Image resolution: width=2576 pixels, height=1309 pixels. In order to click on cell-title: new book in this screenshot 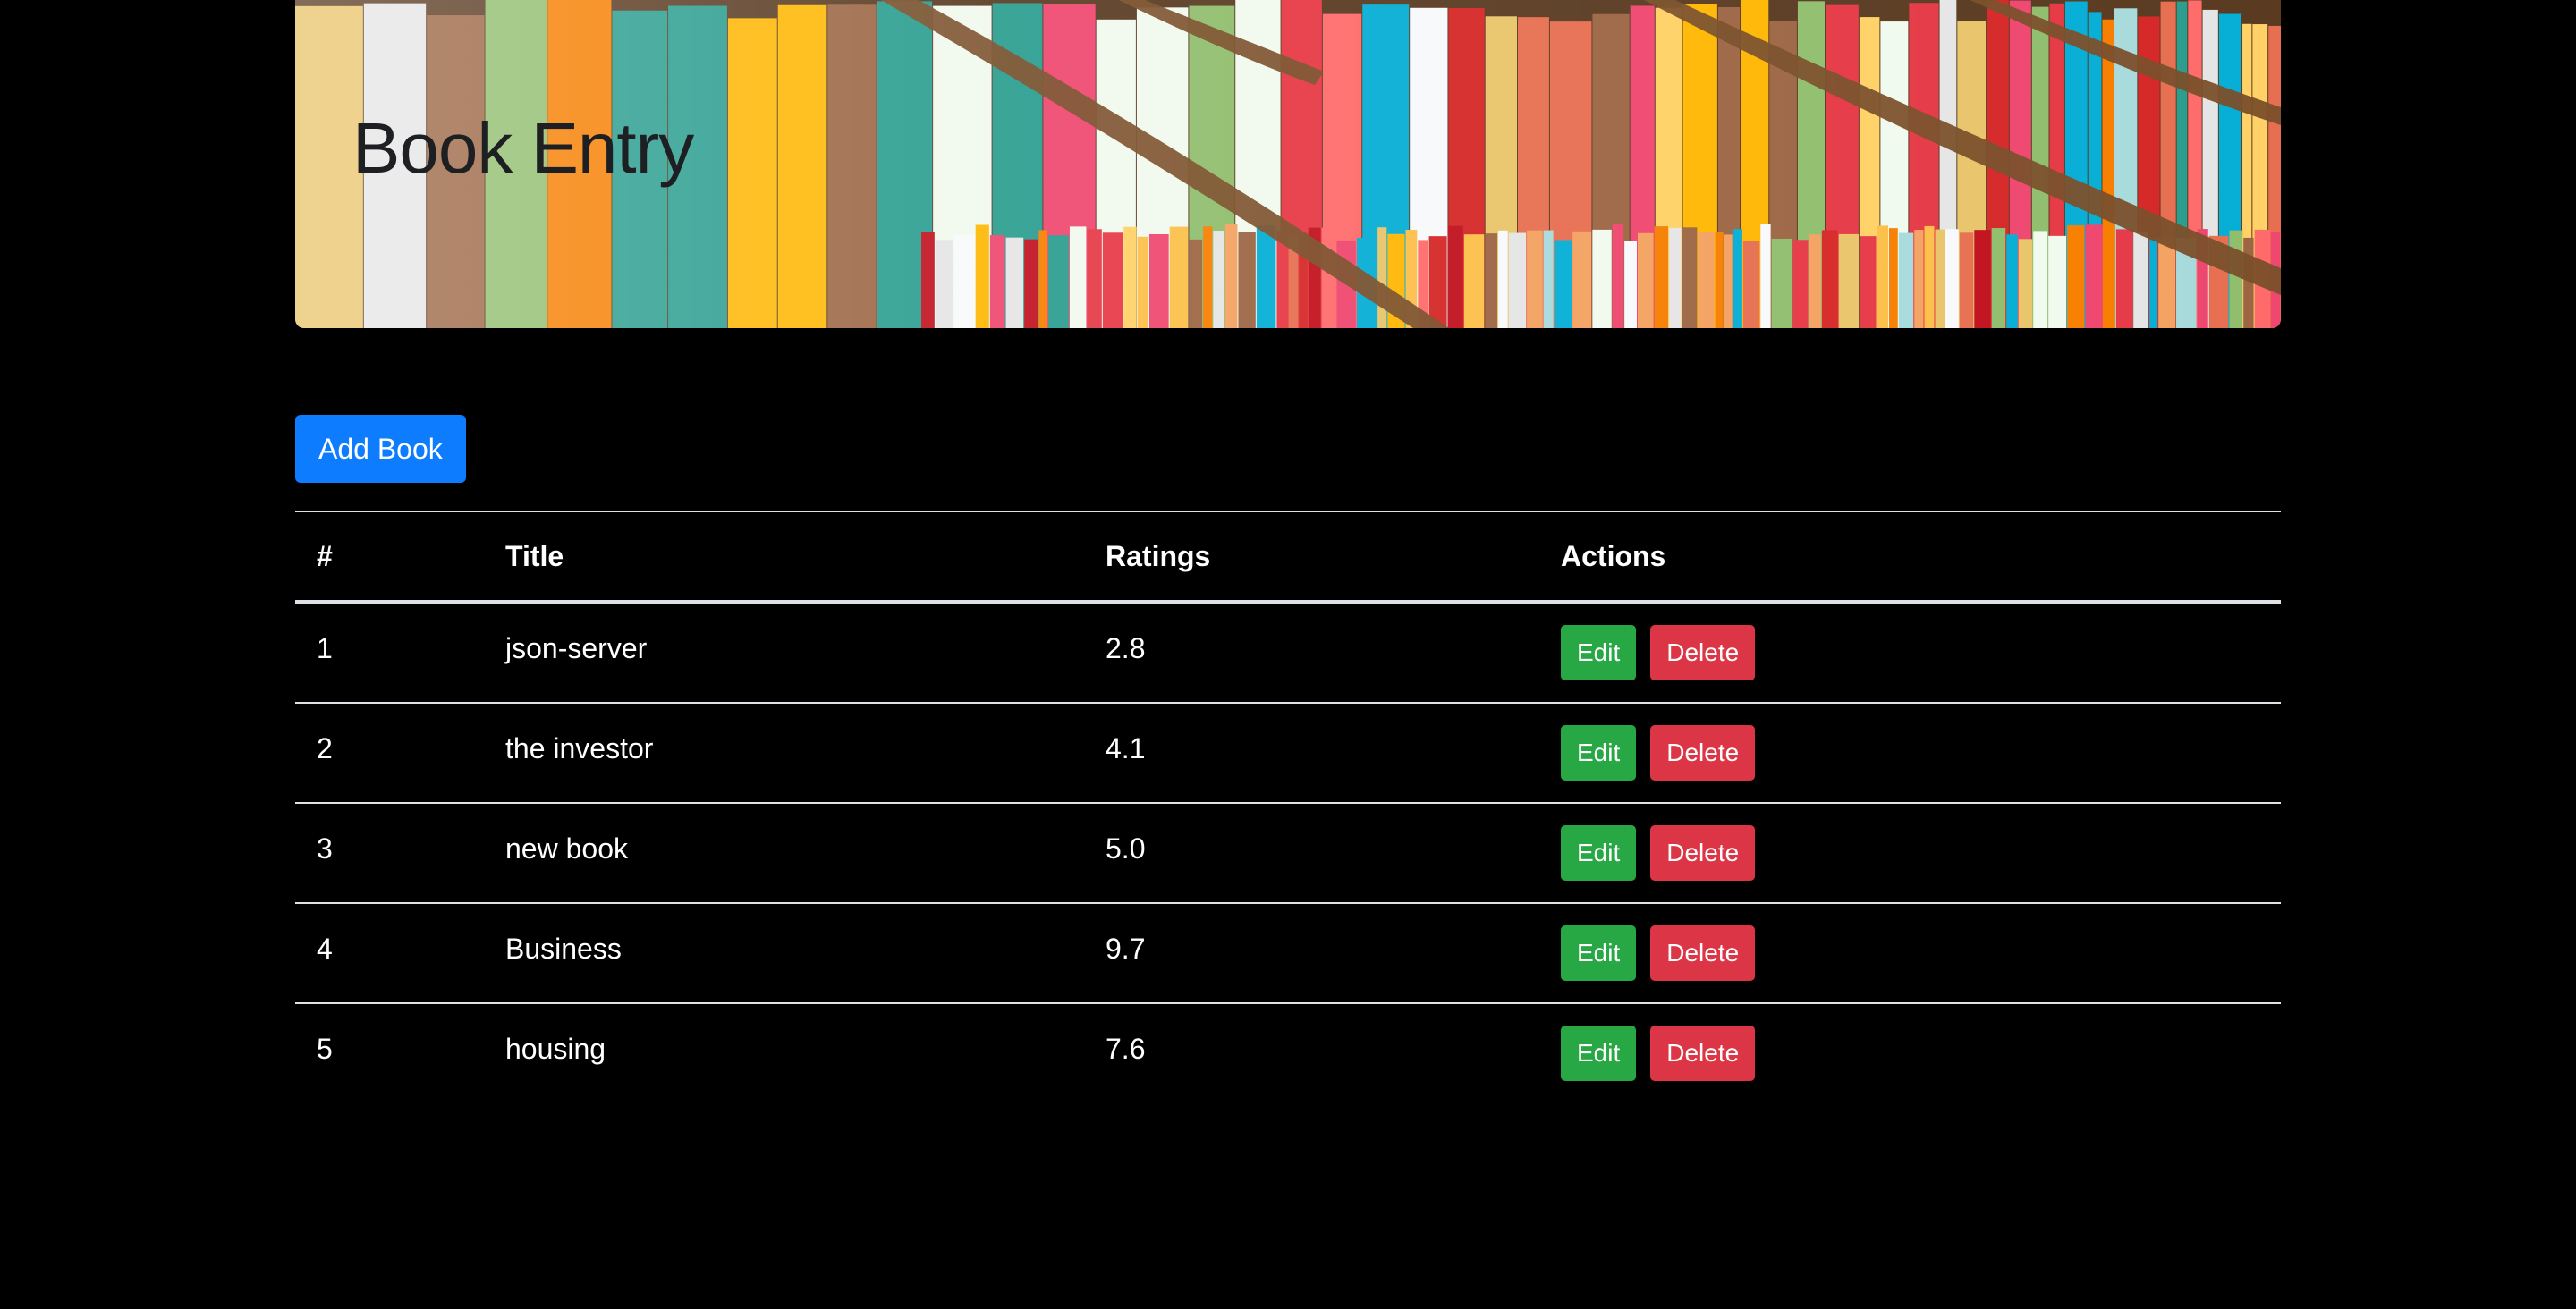, I will do `click(784, 853)`.